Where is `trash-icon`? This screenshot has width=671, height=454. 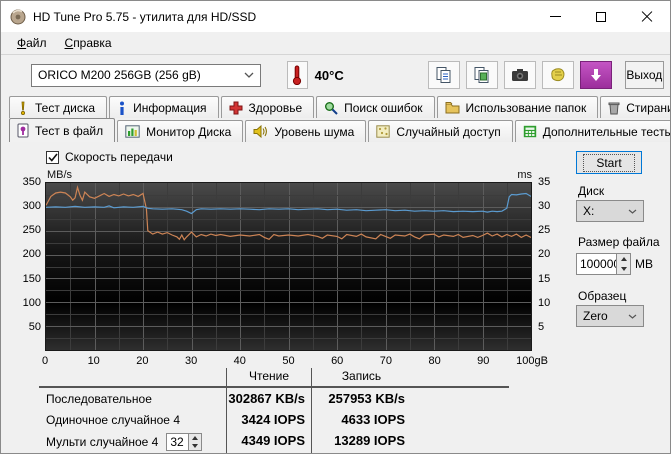
trash-icon is located at coordinates (614, 108).